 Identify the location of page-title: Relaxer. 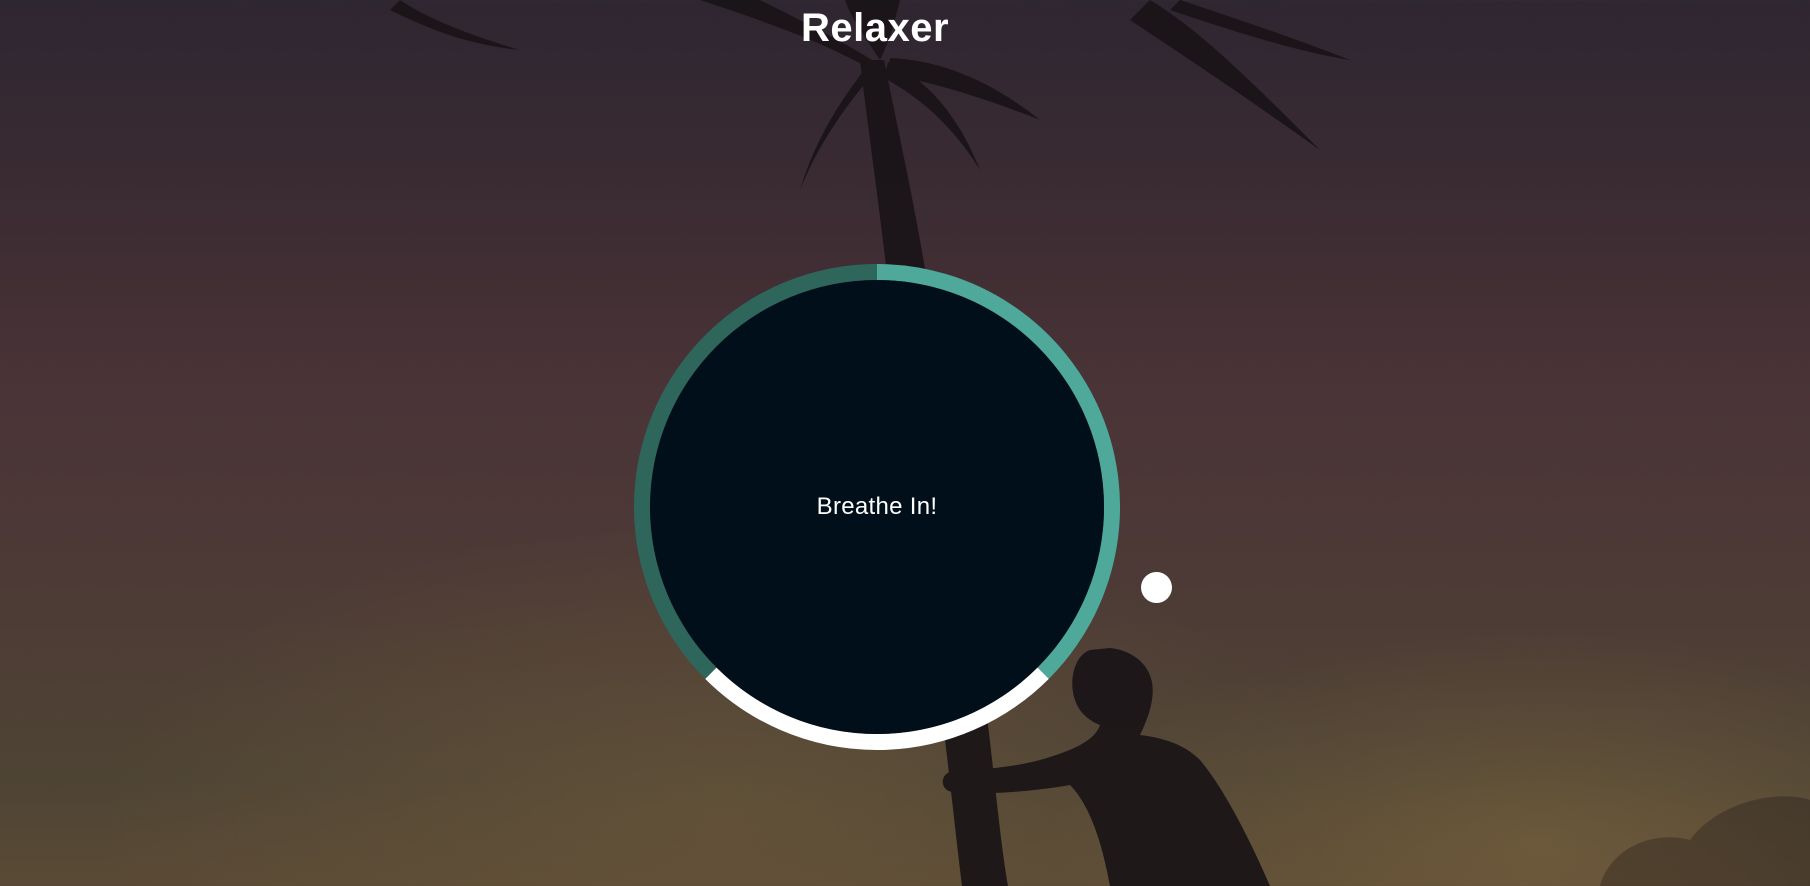
(875, 28).